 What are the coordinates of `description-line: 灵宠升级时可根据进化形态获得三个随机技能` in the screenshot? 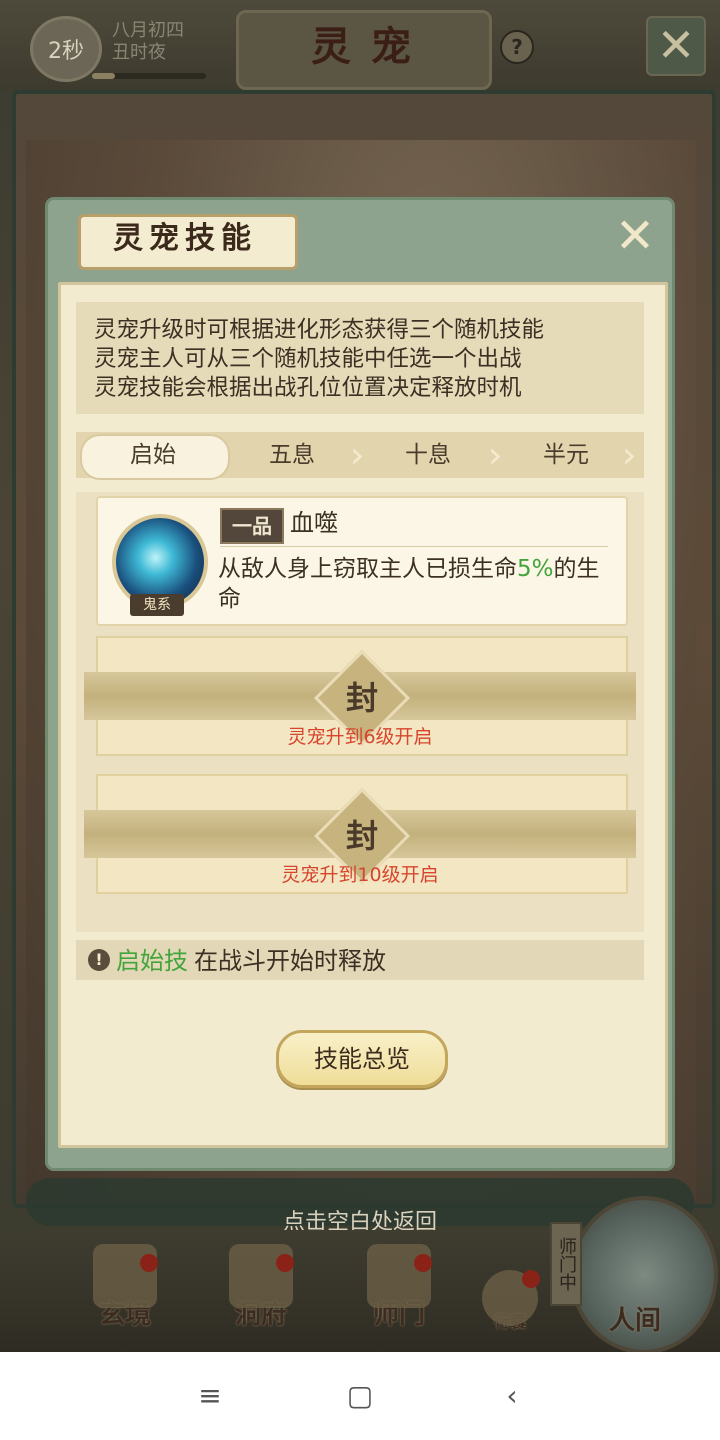 It's located at (319, 330).